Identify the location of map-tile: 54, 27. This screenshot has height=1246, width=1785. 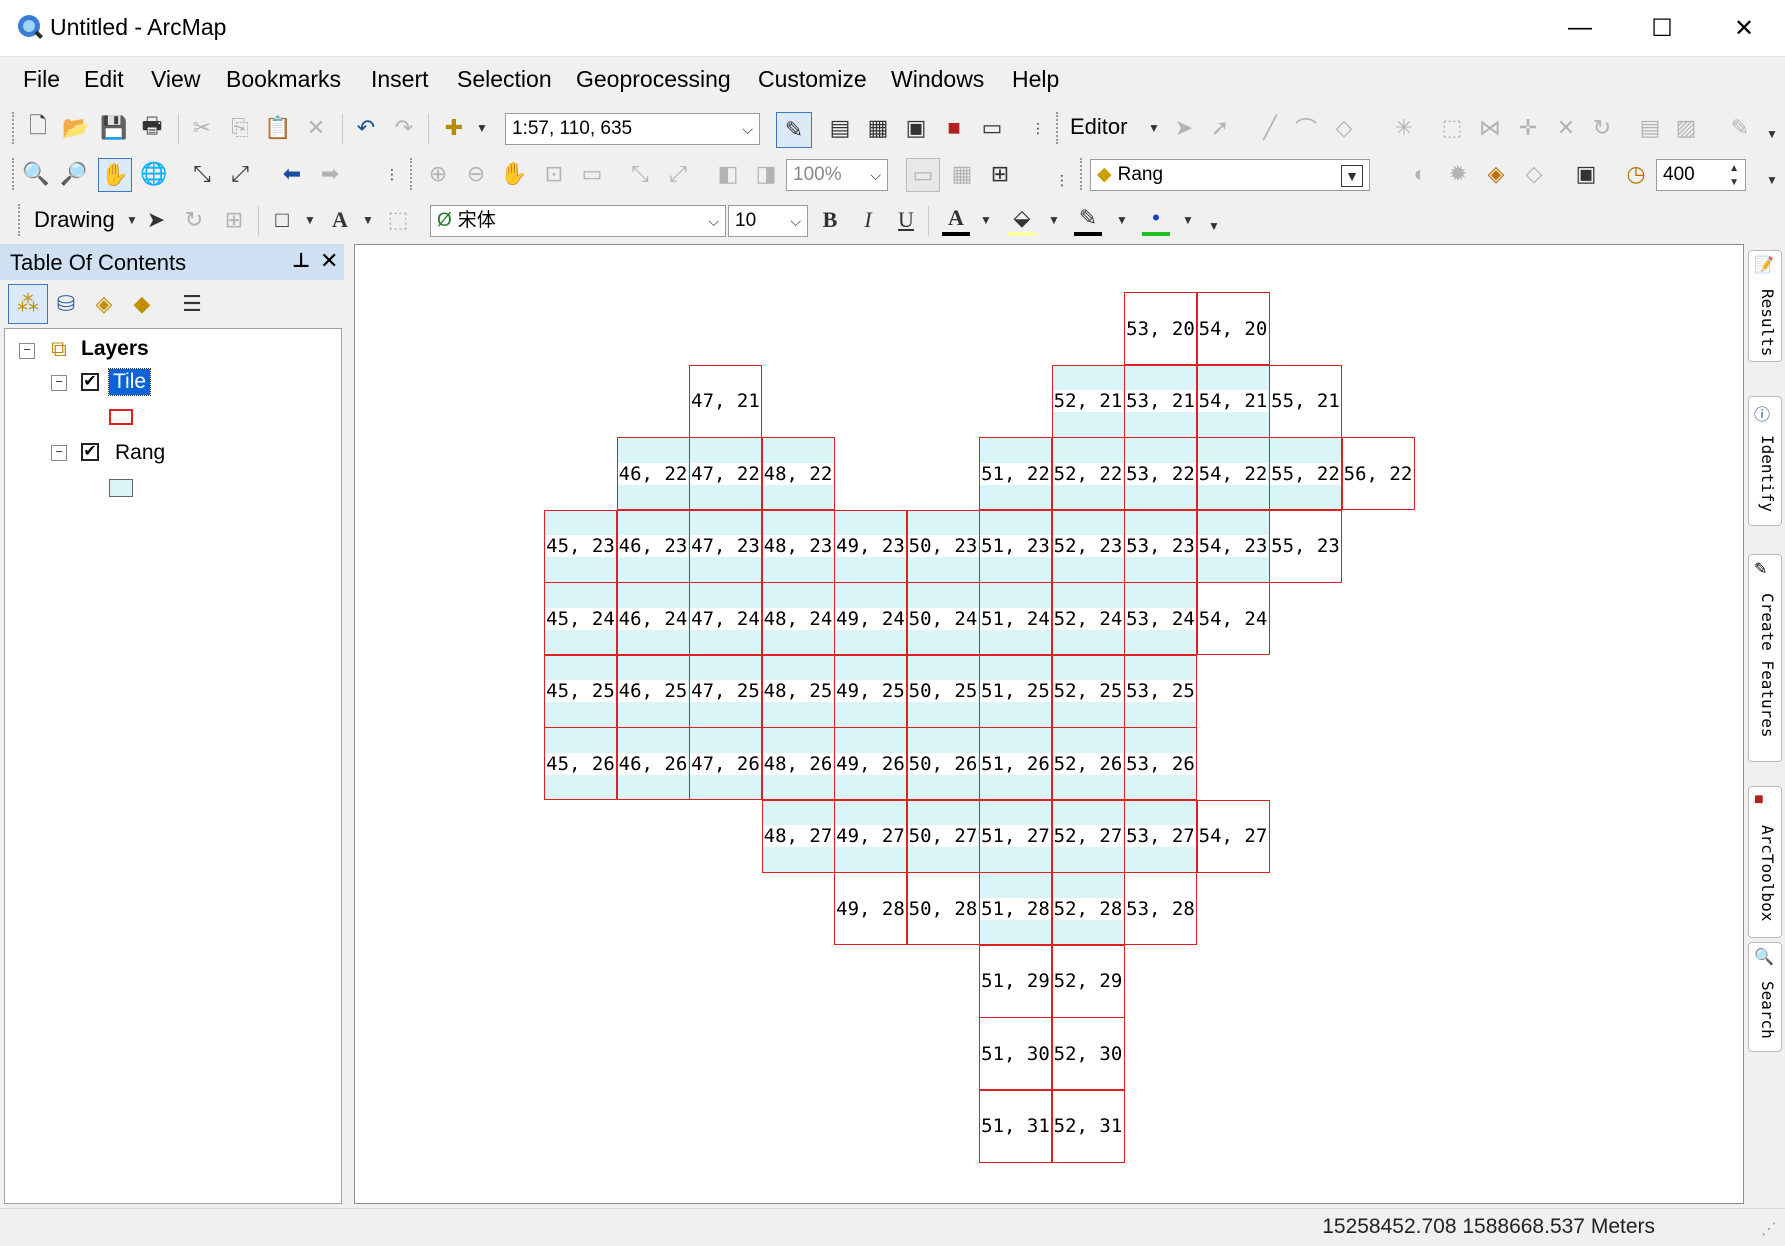
(1233, 836).